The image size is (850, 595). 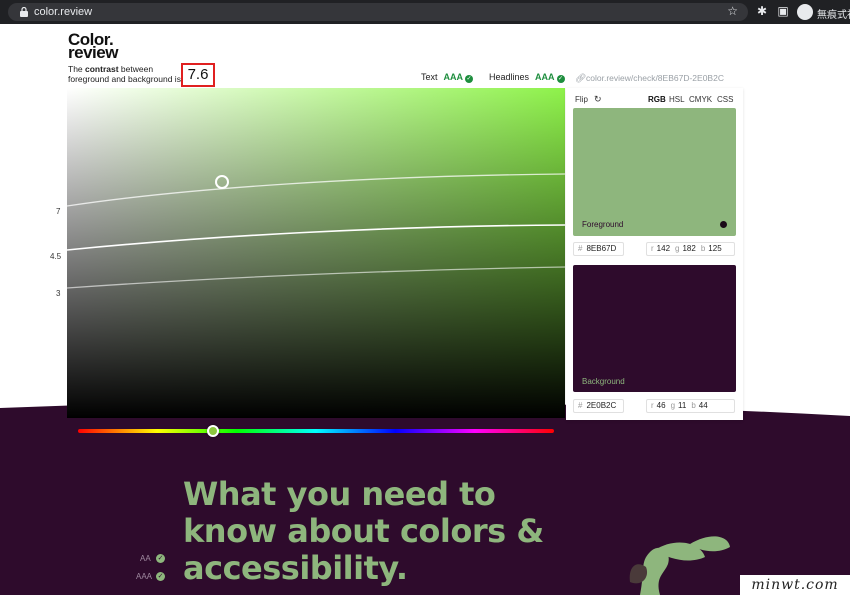 I want to click on text-rating: Text AAA ✓, so click(x=447, y=77).